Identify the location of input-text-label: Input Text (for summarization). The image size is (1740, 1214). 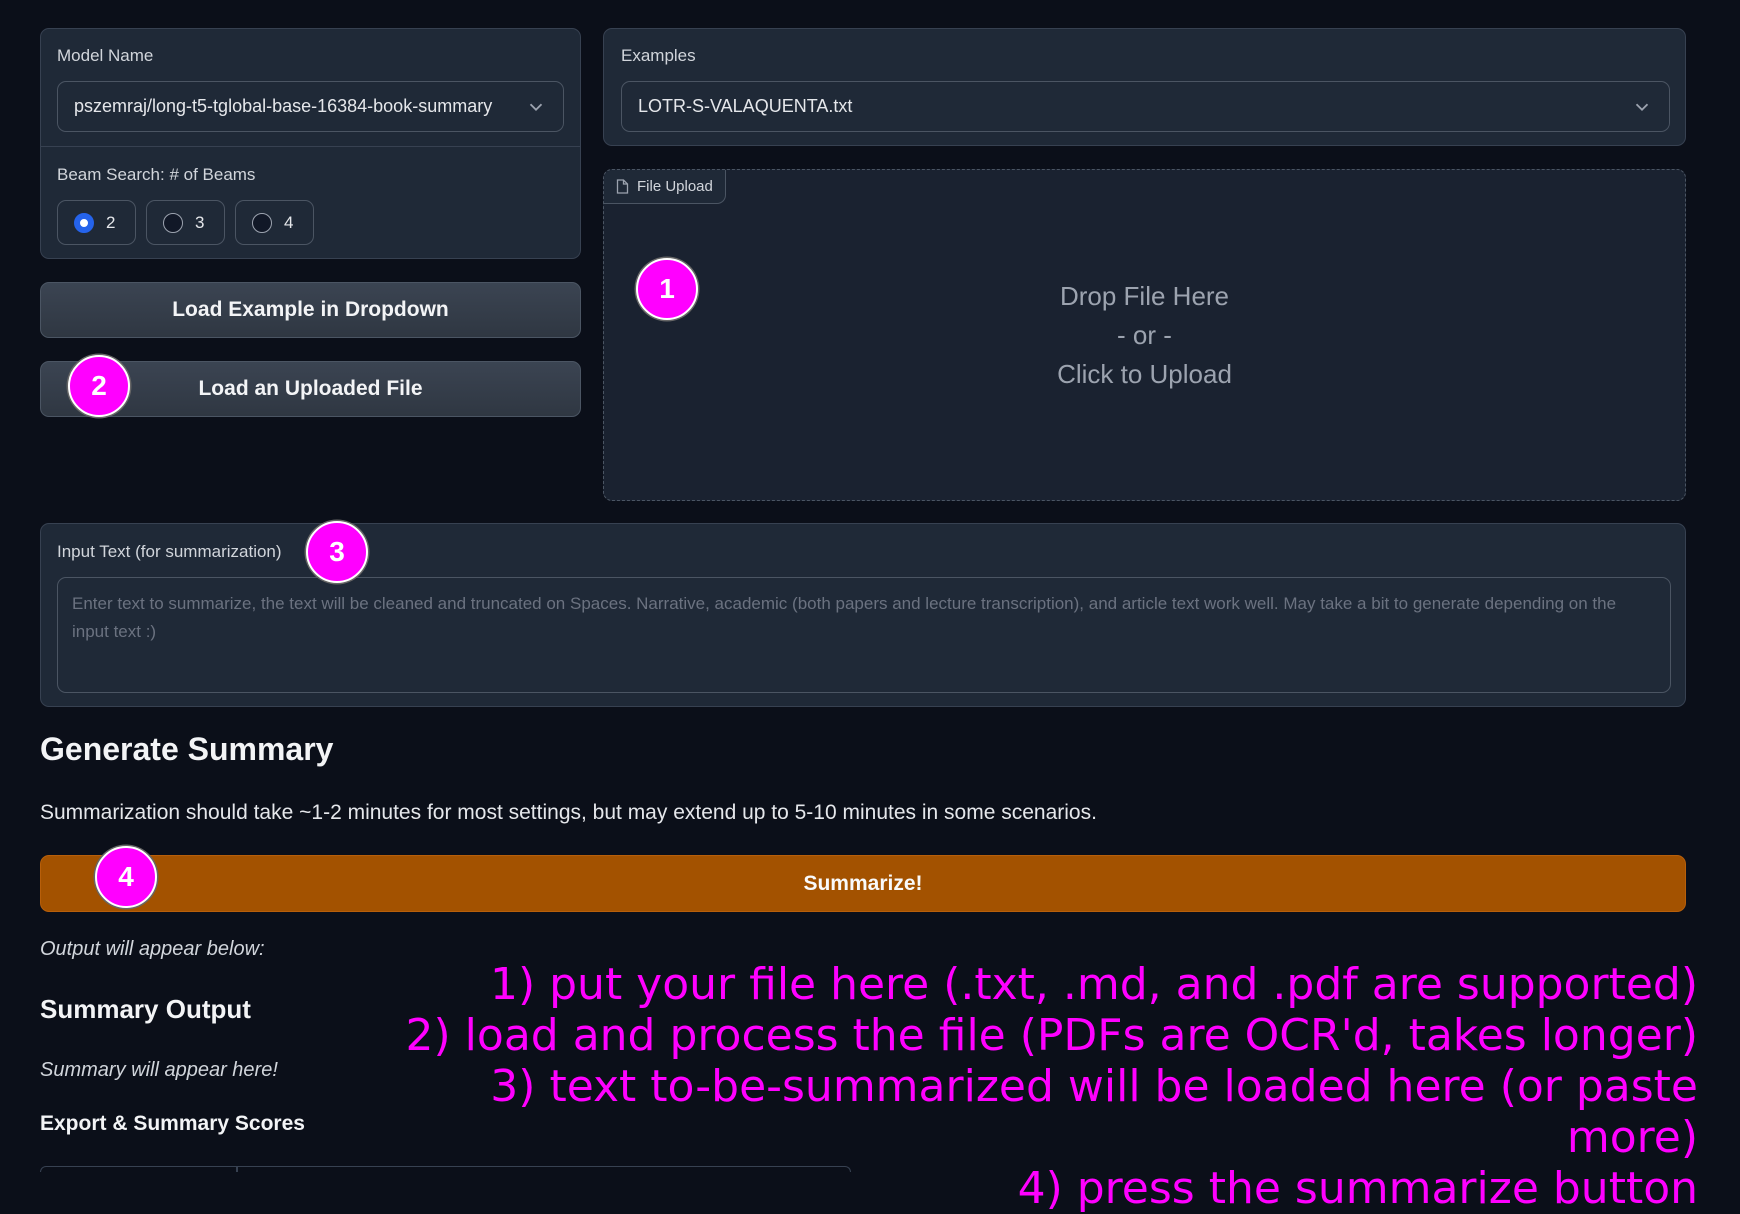
(169, 551).